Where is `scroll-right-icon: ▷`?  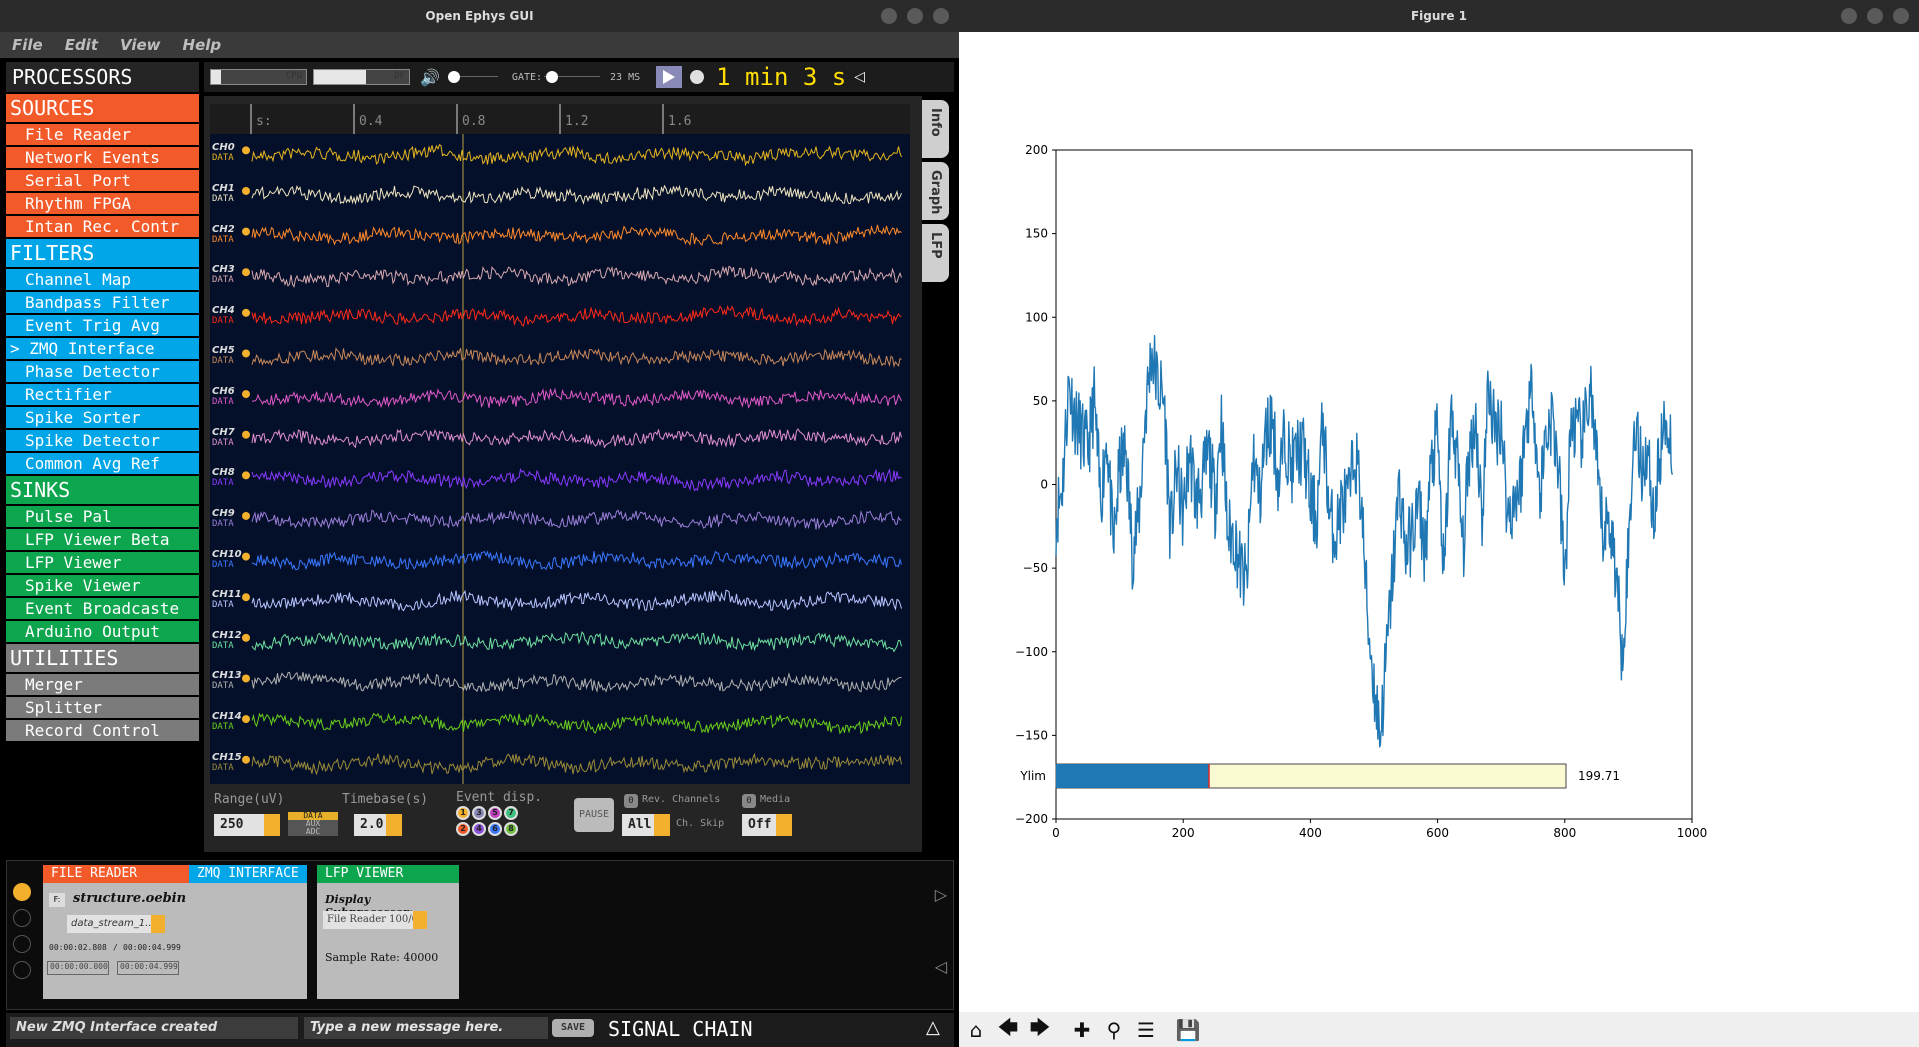 scroll-right-icon: ▷ is located at coordinates (941, 894).